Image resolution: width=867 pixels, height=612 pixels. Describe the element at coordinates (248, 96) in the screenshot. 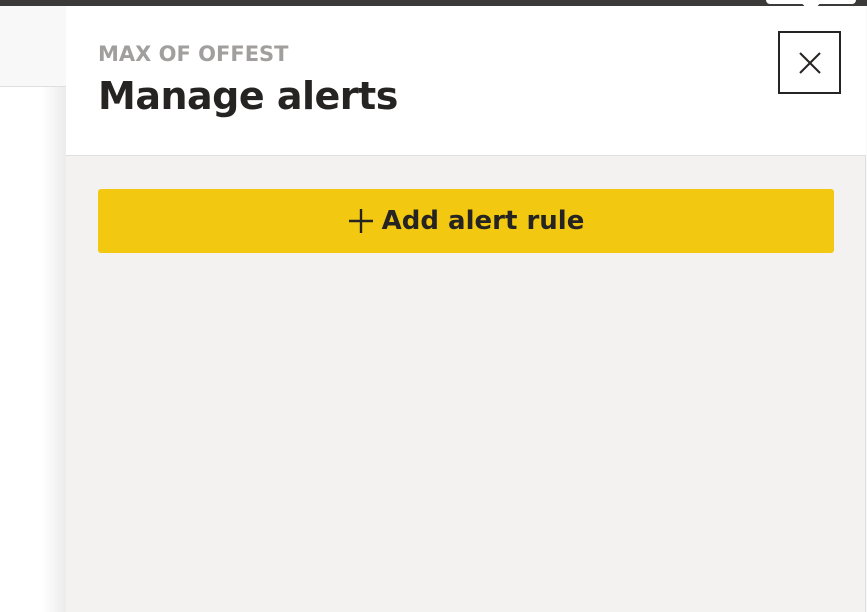

I see `pane-title: Manage alerts` at that location.